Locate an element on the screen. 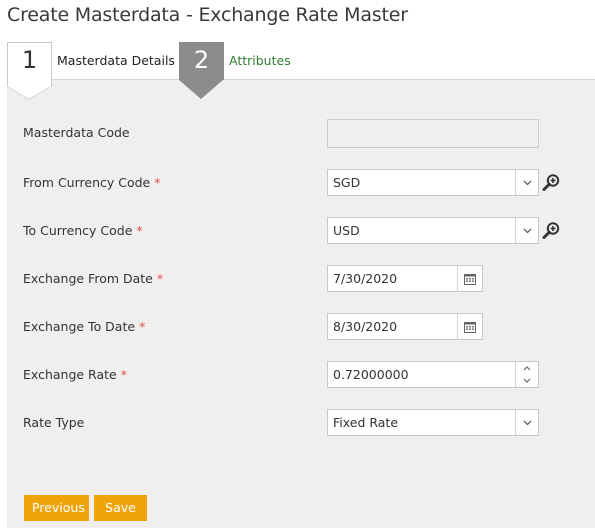  field-value: 7/30/2020 is located at coordinates (365, 278).